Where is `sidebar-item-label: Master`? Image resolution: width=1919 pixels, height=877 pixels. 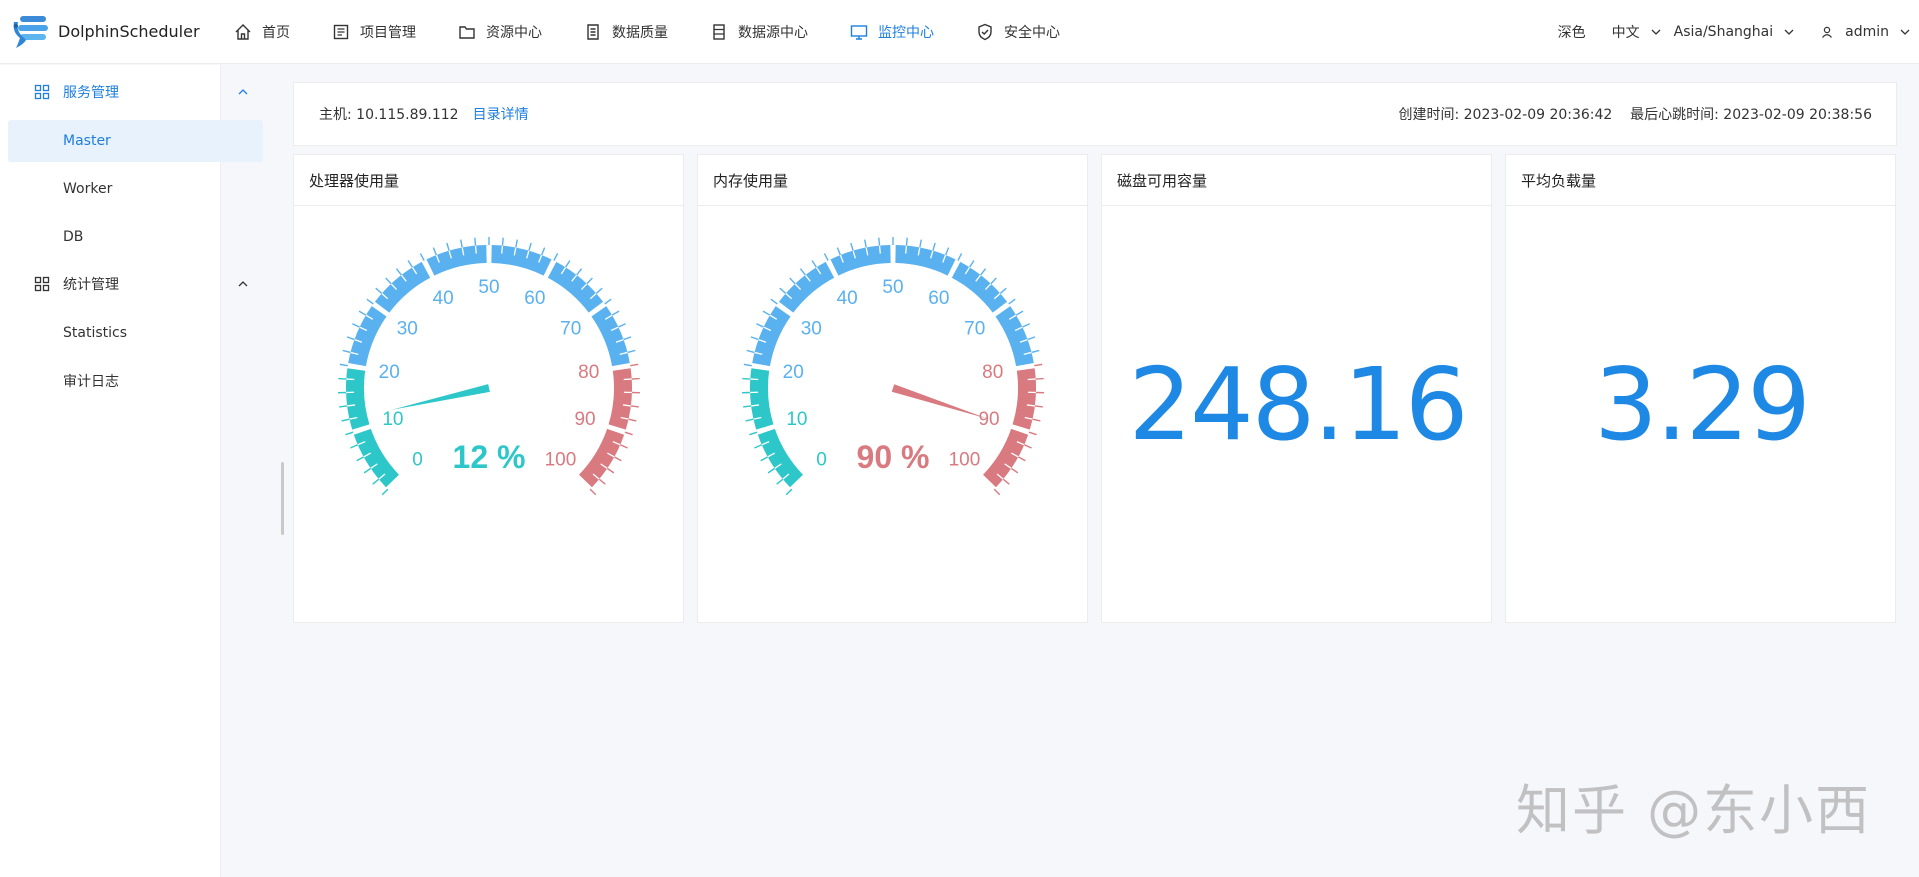
sidebar-item-label: Master is located at coordinates (87, 141).